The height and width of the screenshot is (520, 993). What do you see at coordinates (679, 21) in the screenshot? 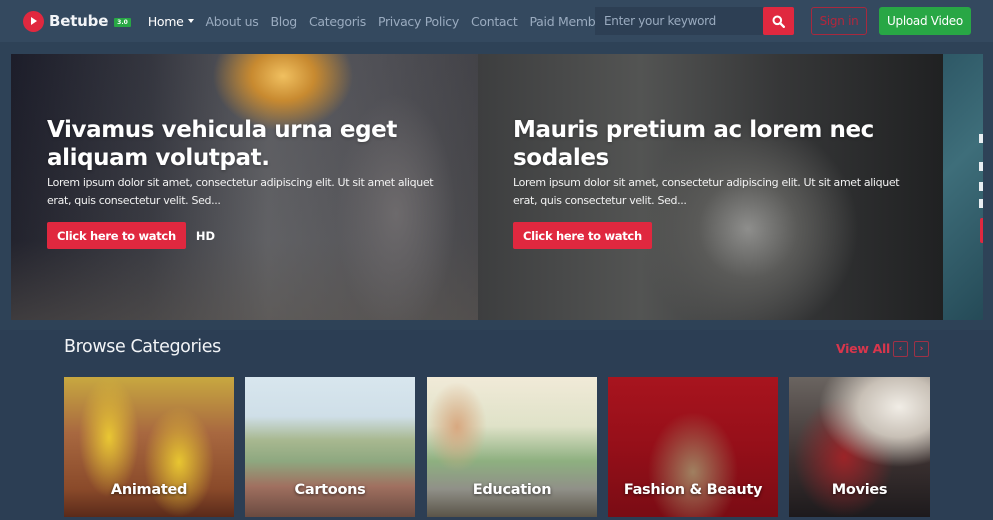
I see `search-input` at bounding box center [679, 21].